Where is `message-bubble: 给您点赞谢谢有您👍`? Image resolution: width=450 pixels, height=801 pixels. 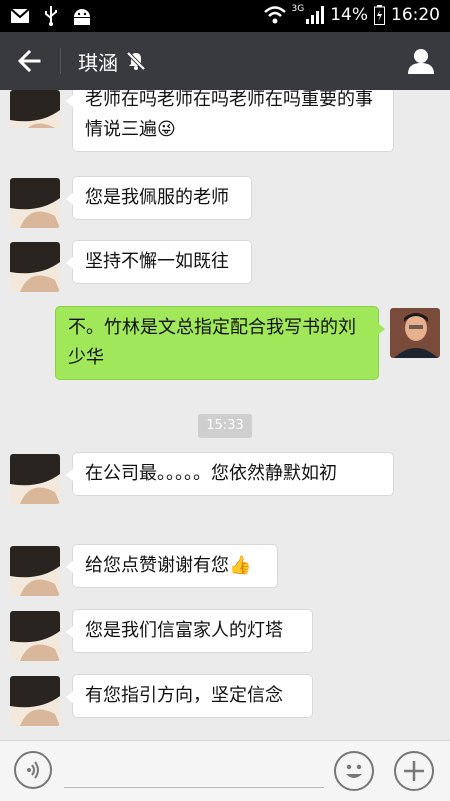
message-bubble: 给您点赞谢谢有您👍 is located at coordinates (172, 566).